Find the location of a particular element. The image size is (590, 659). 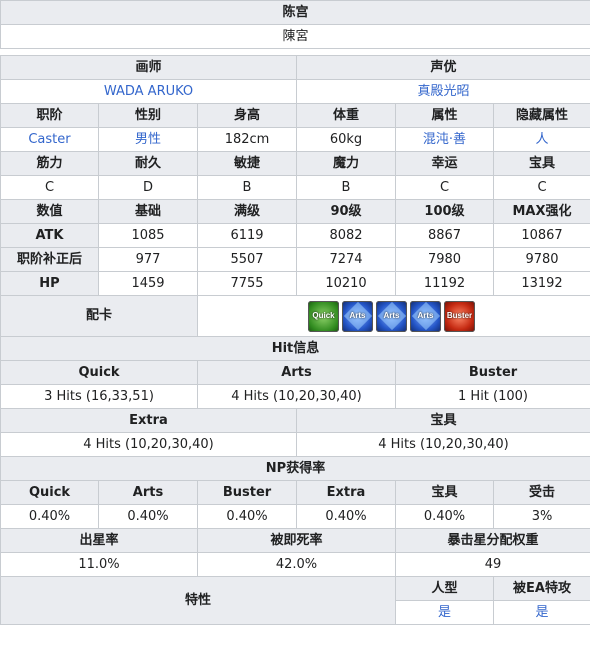

voice-actor-header: 声优 is located at coordinates (442, 67).